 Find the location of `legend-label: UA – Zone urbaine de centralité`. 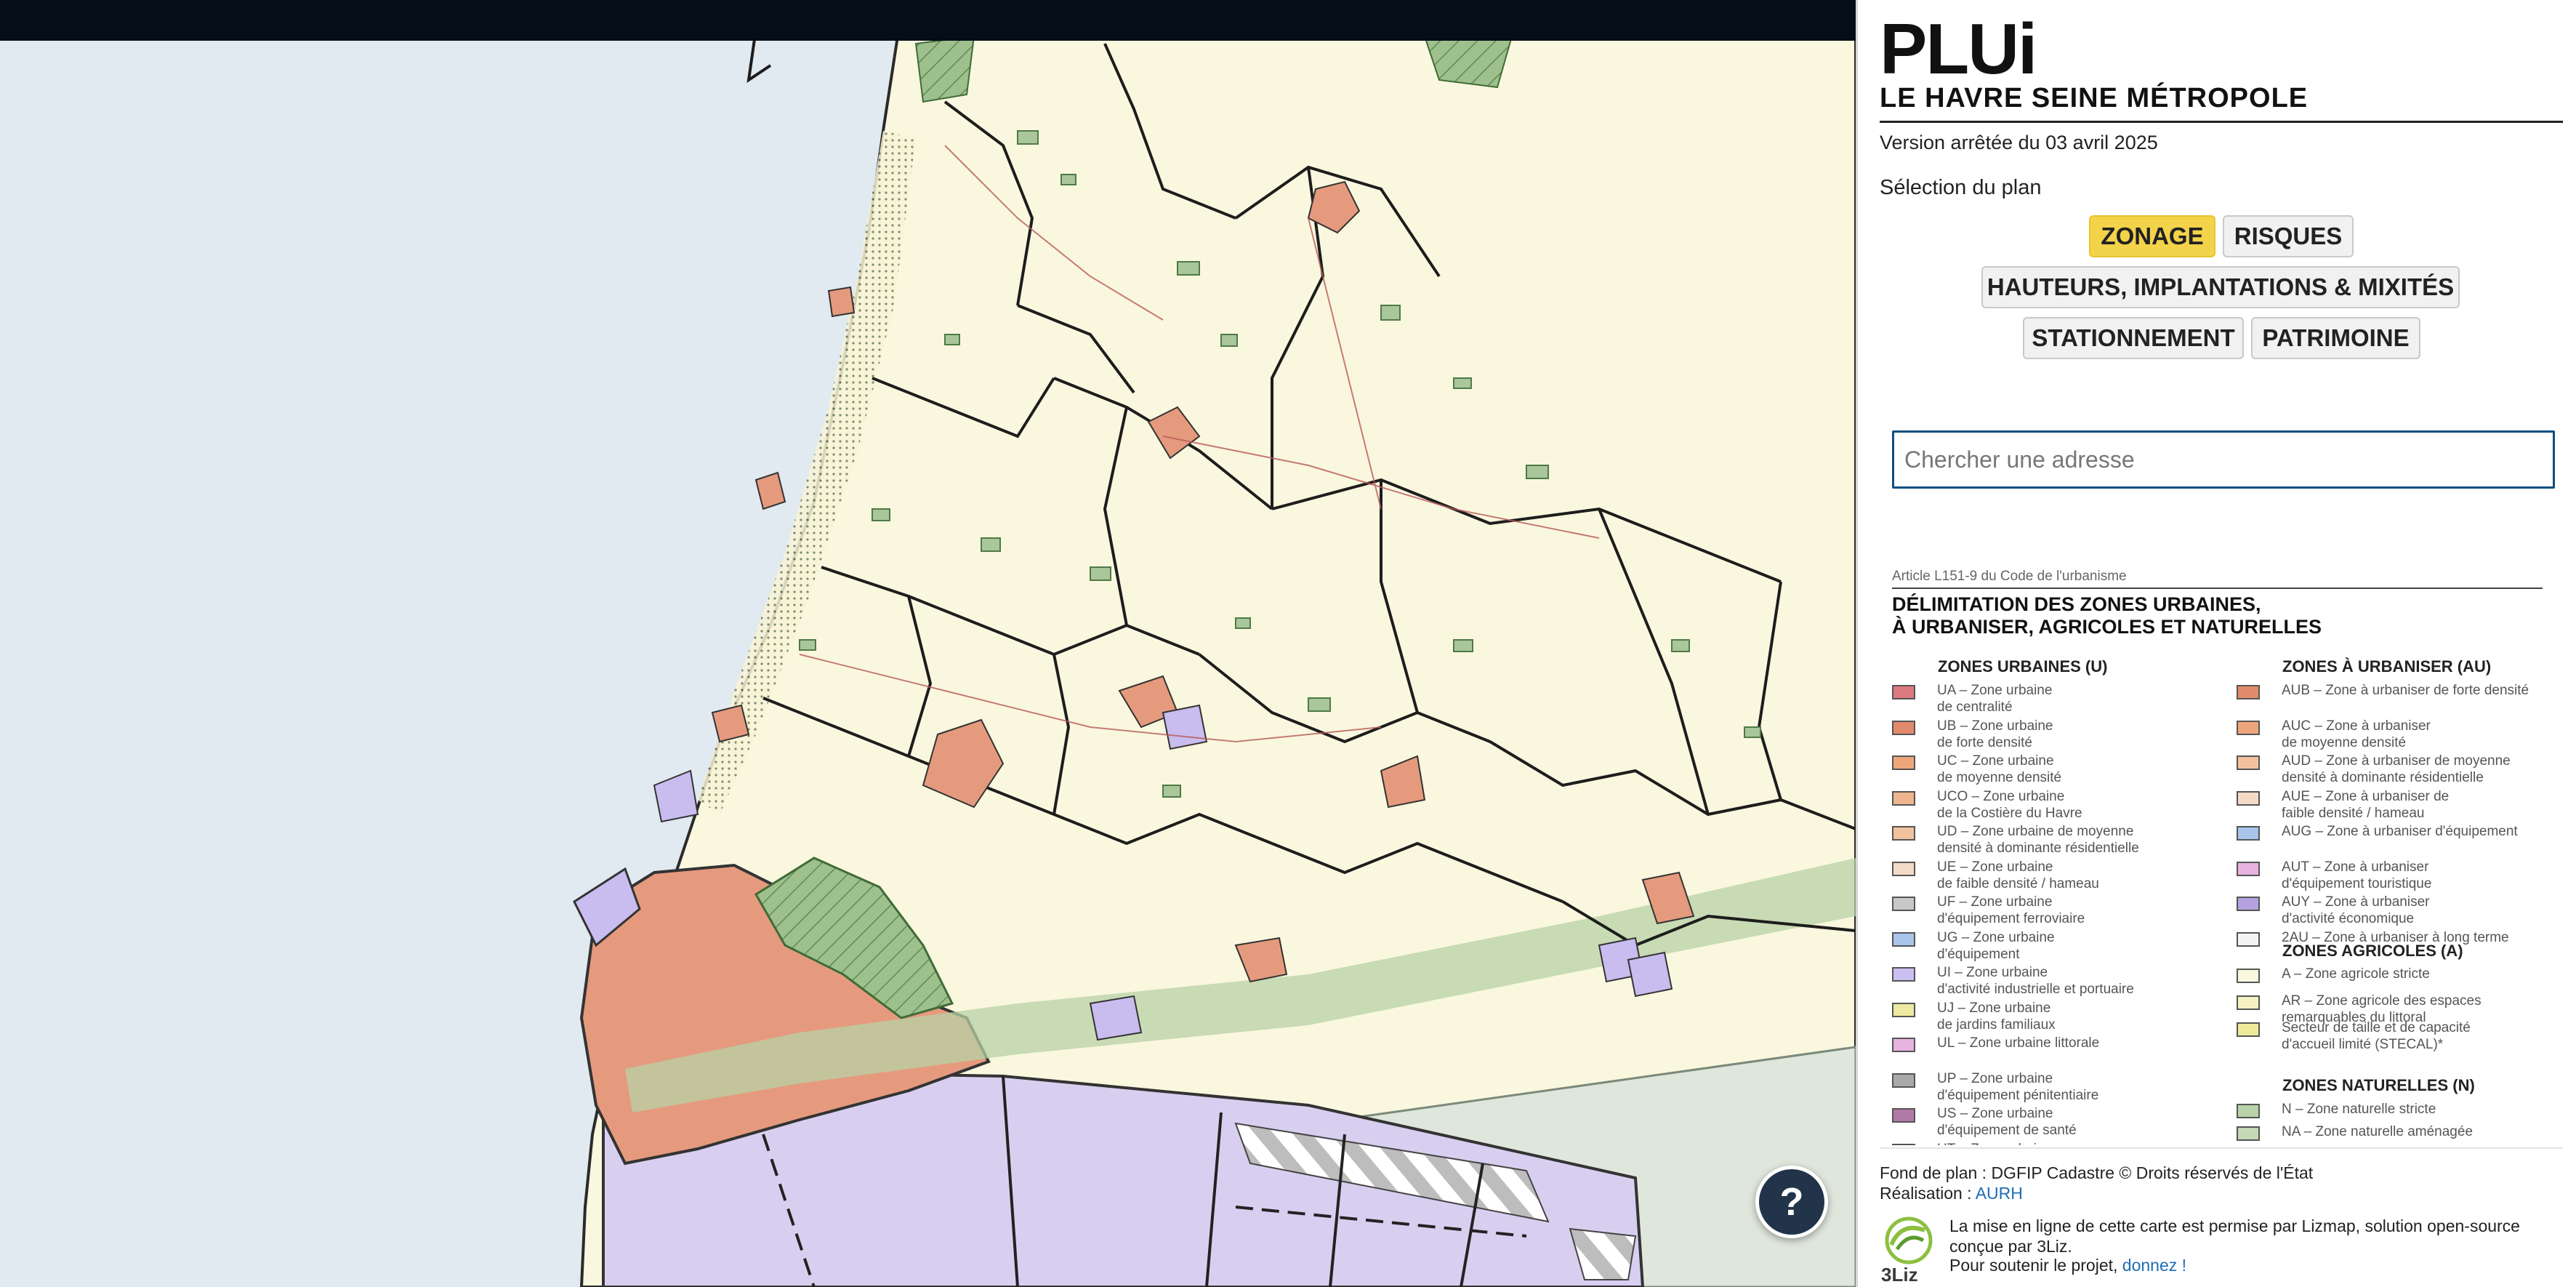

legend-label: UA – Zone urbaine de centralité is located at coordinates (1995, 699).